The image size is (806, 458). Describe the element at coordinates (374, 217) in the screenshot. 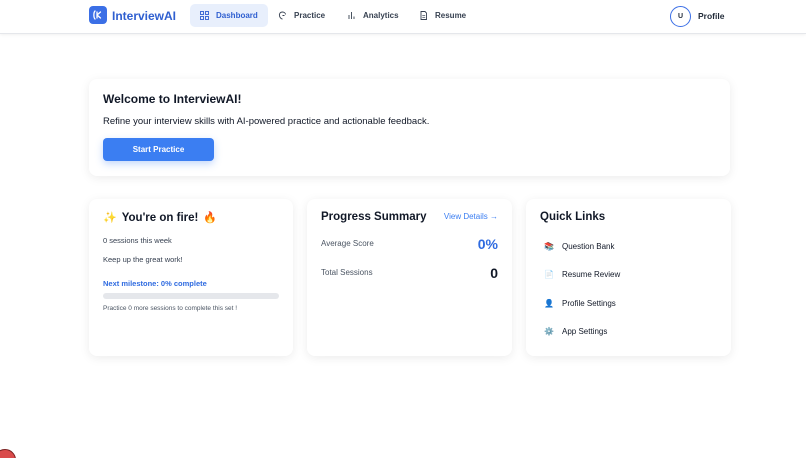

I see `progress-summary-title: Progress Summary` at that location.